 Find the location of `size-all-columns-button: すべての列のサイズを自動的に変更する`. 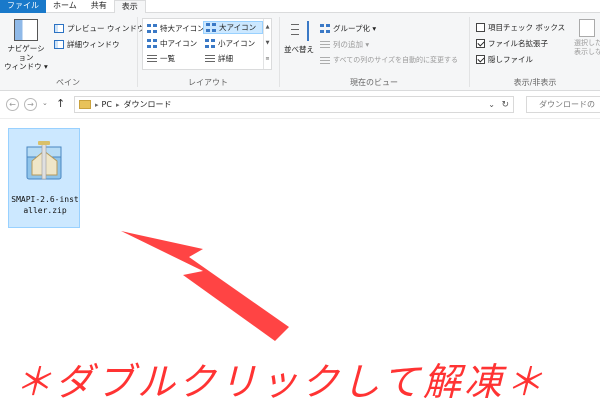

size-all-columns-button: すべての列のサイズを自動的に変更する is located at coordinates (389, 60).